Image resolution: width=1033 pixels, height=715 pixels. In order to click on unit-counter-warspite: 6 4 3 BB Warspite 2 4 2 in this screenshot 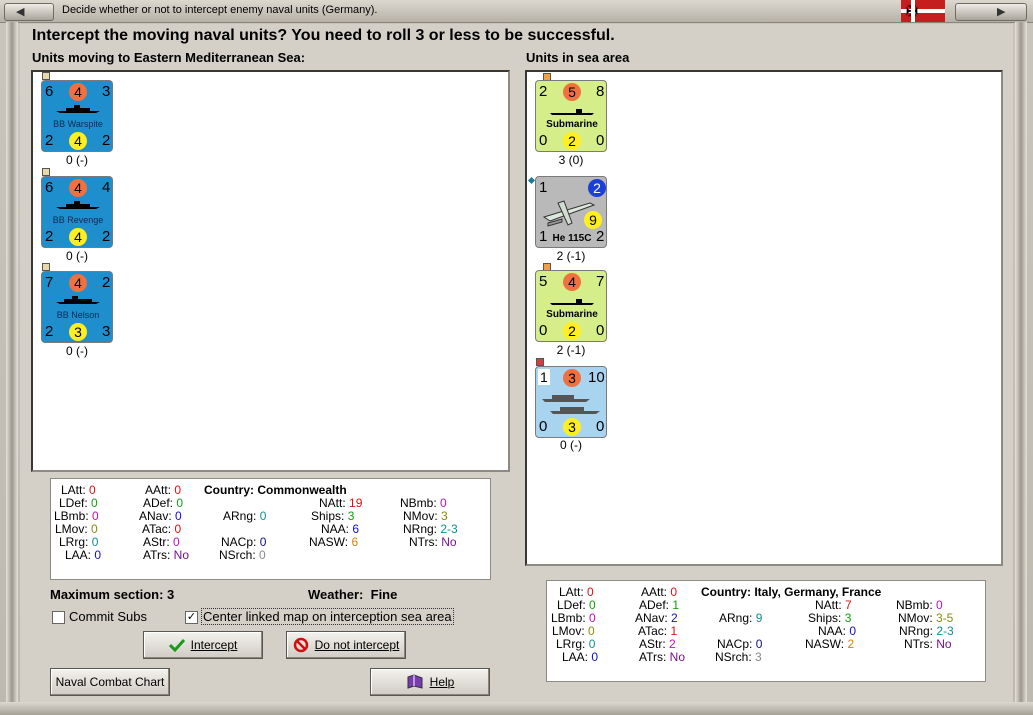, I will do `click(77, 116)`.